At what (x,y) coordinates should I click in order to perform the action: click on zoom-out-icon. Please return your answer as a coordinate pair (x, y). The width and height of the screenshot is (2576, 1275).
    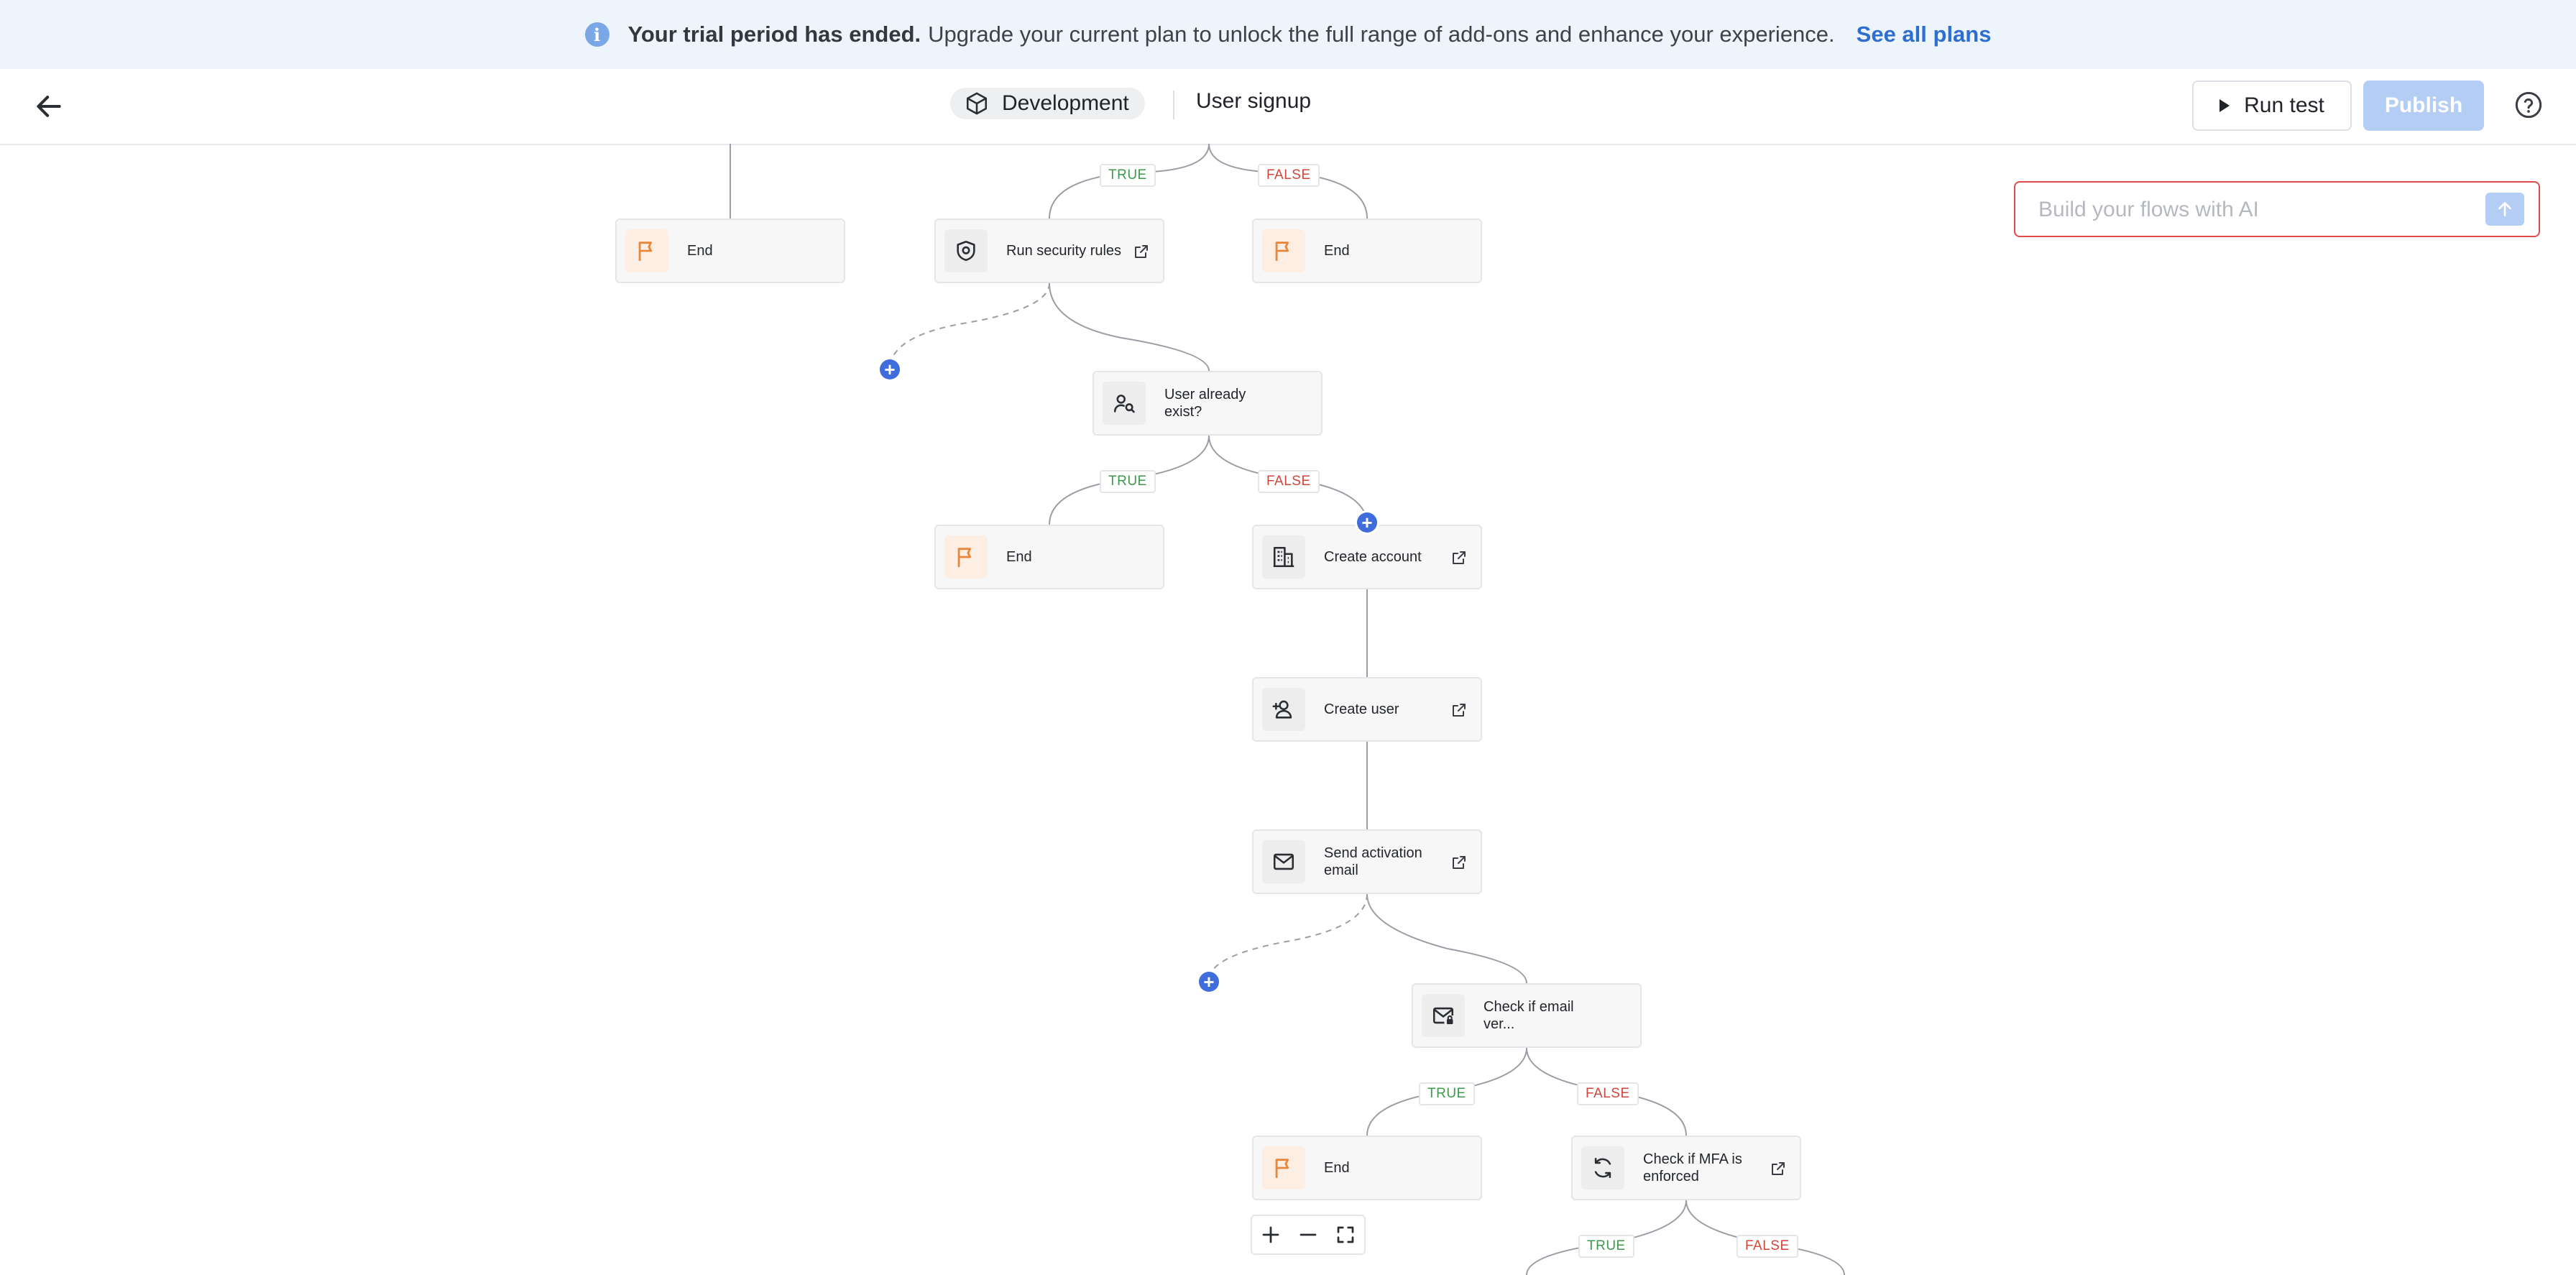
    Looking at the image, I should click on (1308, 1234).